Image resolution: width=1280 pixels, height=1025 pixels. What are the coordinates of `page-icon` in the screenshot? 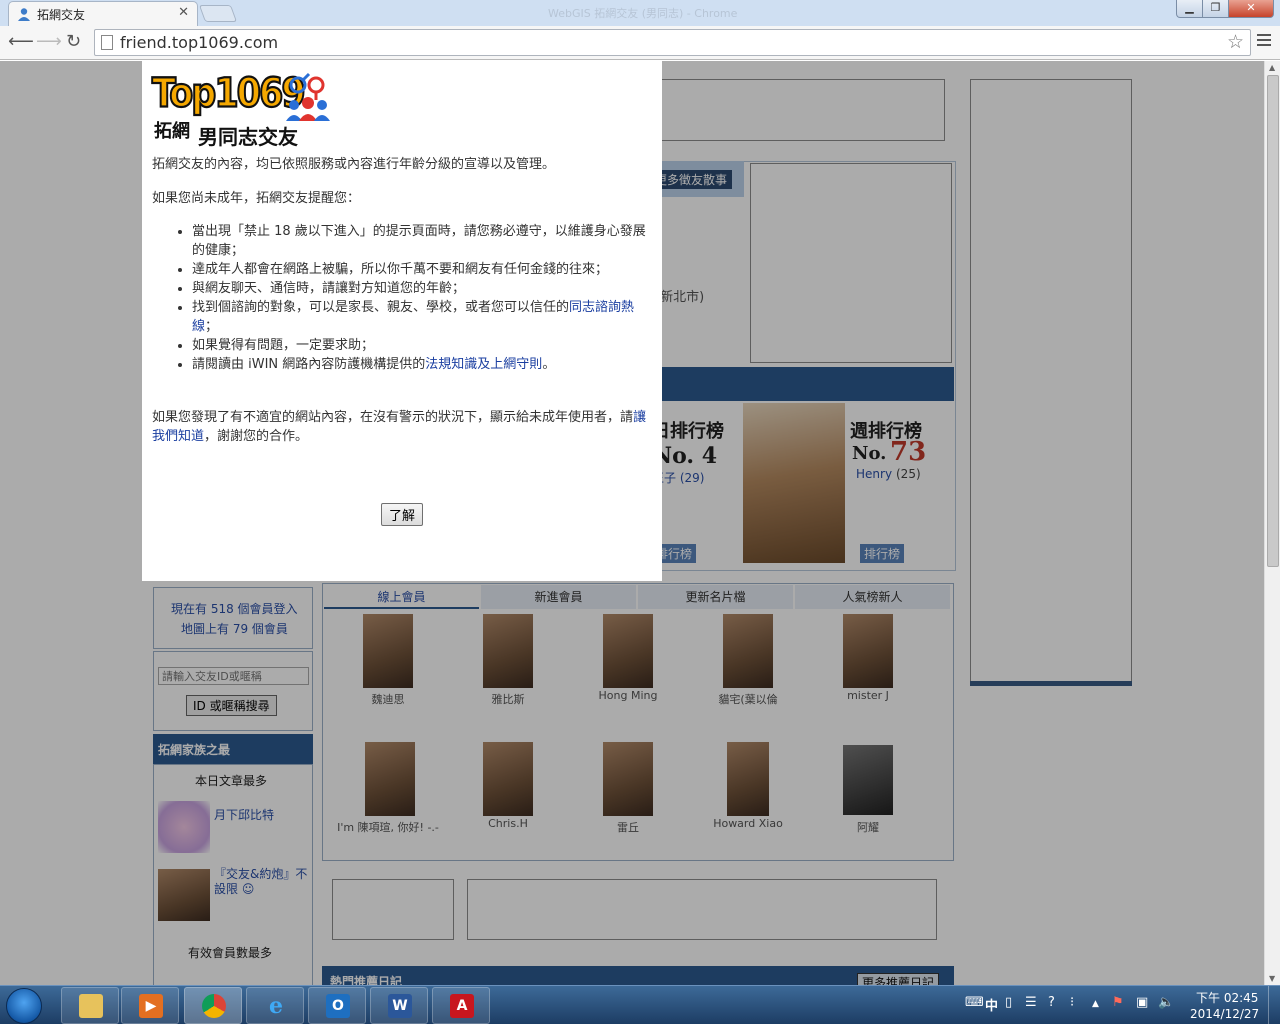 It's located at (107, 42).